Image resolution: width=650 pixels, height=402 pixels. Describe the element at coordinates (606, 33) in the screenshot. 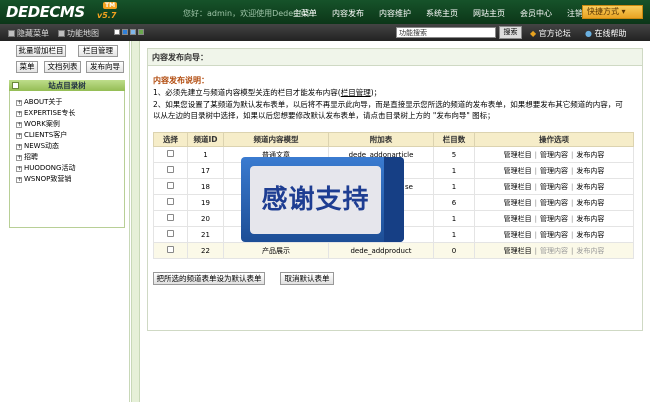

I see `help-link: ● 在线帮助` at that location.